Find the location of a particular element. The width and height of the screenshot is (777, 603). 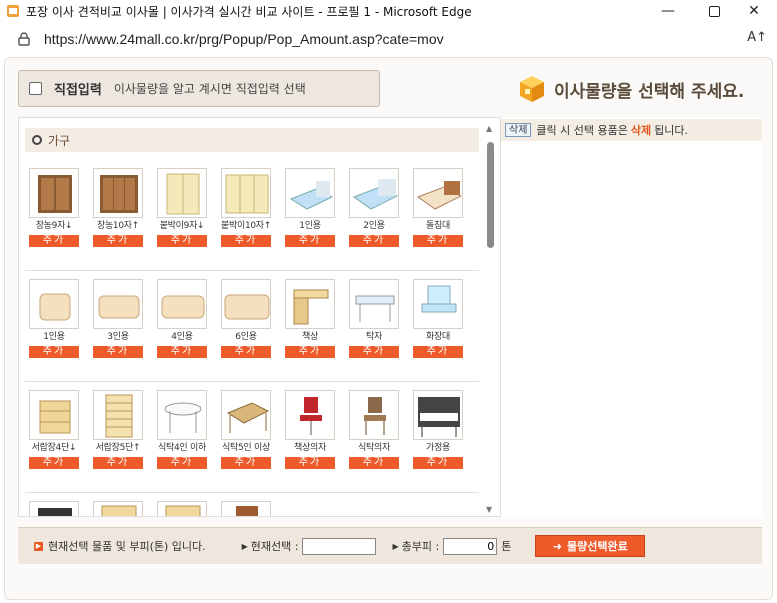

selection-hint: 삭제 클릭 시 선택 용품은 삭제 됩니다. is located at coordinates (631, 130).